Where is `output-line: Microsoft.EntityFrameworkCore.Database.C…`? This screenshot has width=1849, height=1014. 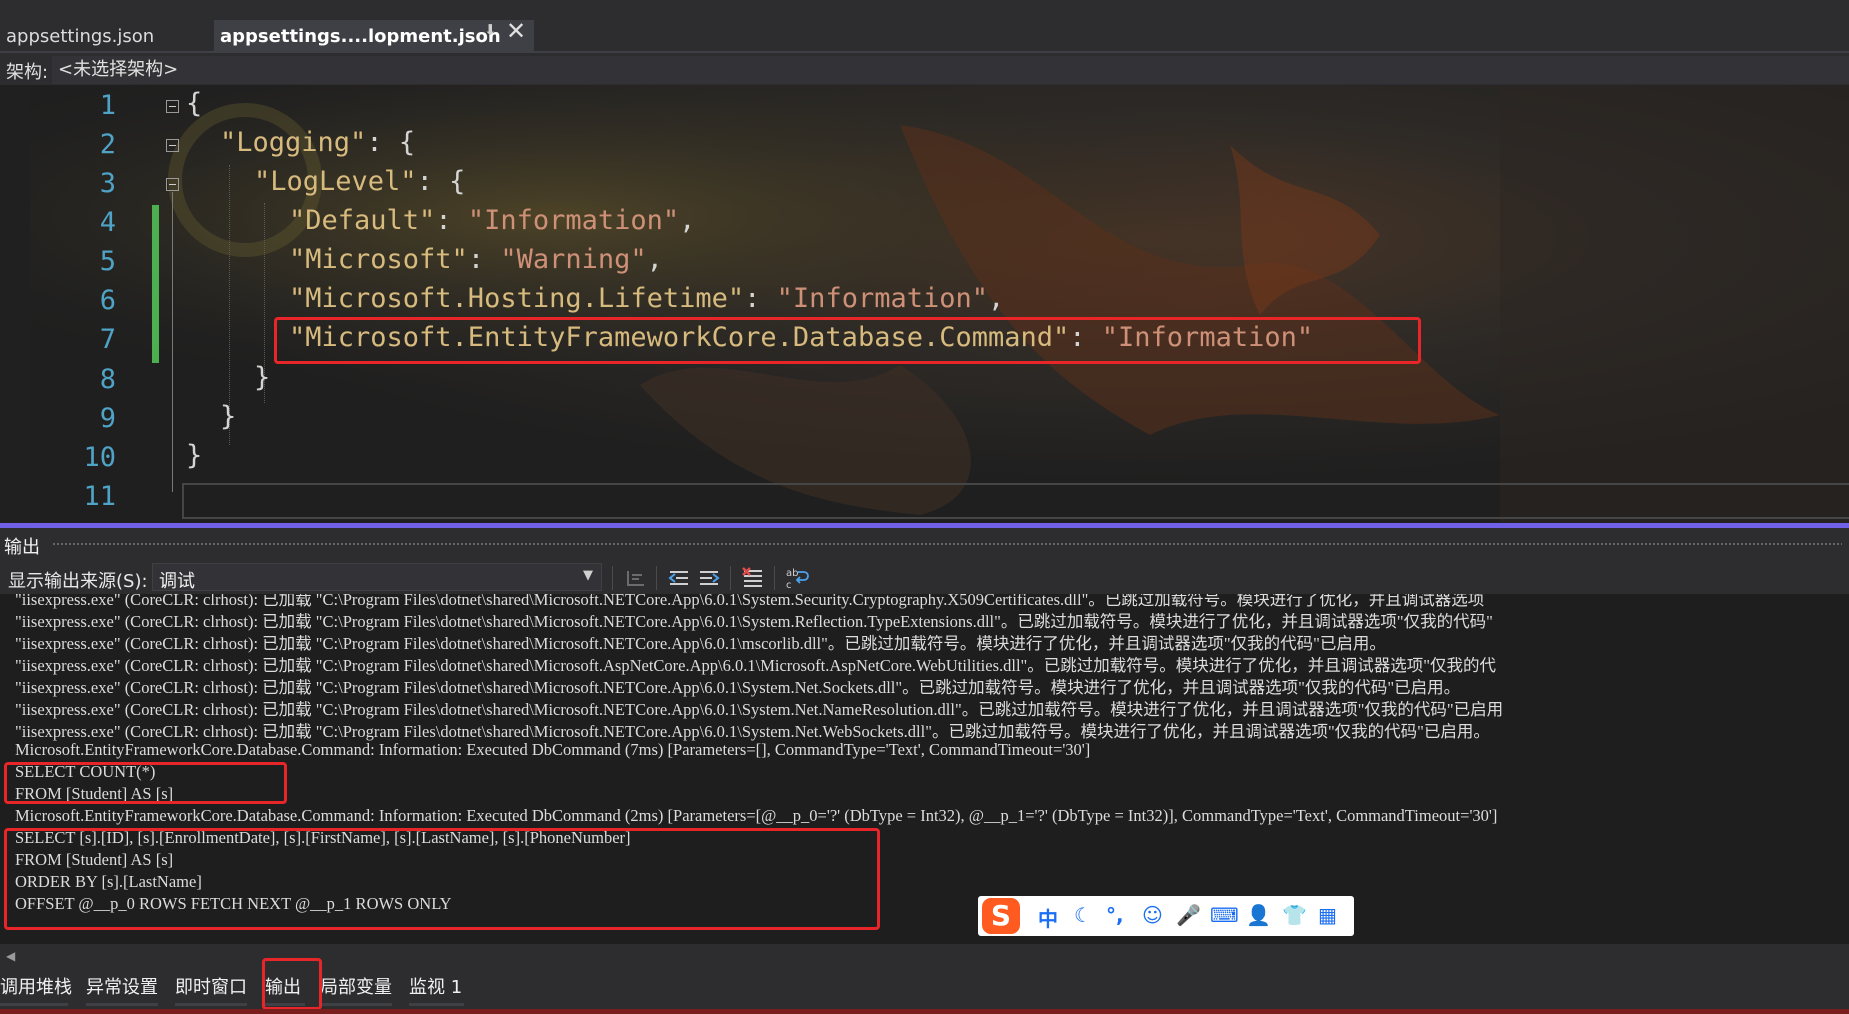 output-line: Microsoft.EntityFrameworkCore.Database.C… is located at coordinates (756, 815).